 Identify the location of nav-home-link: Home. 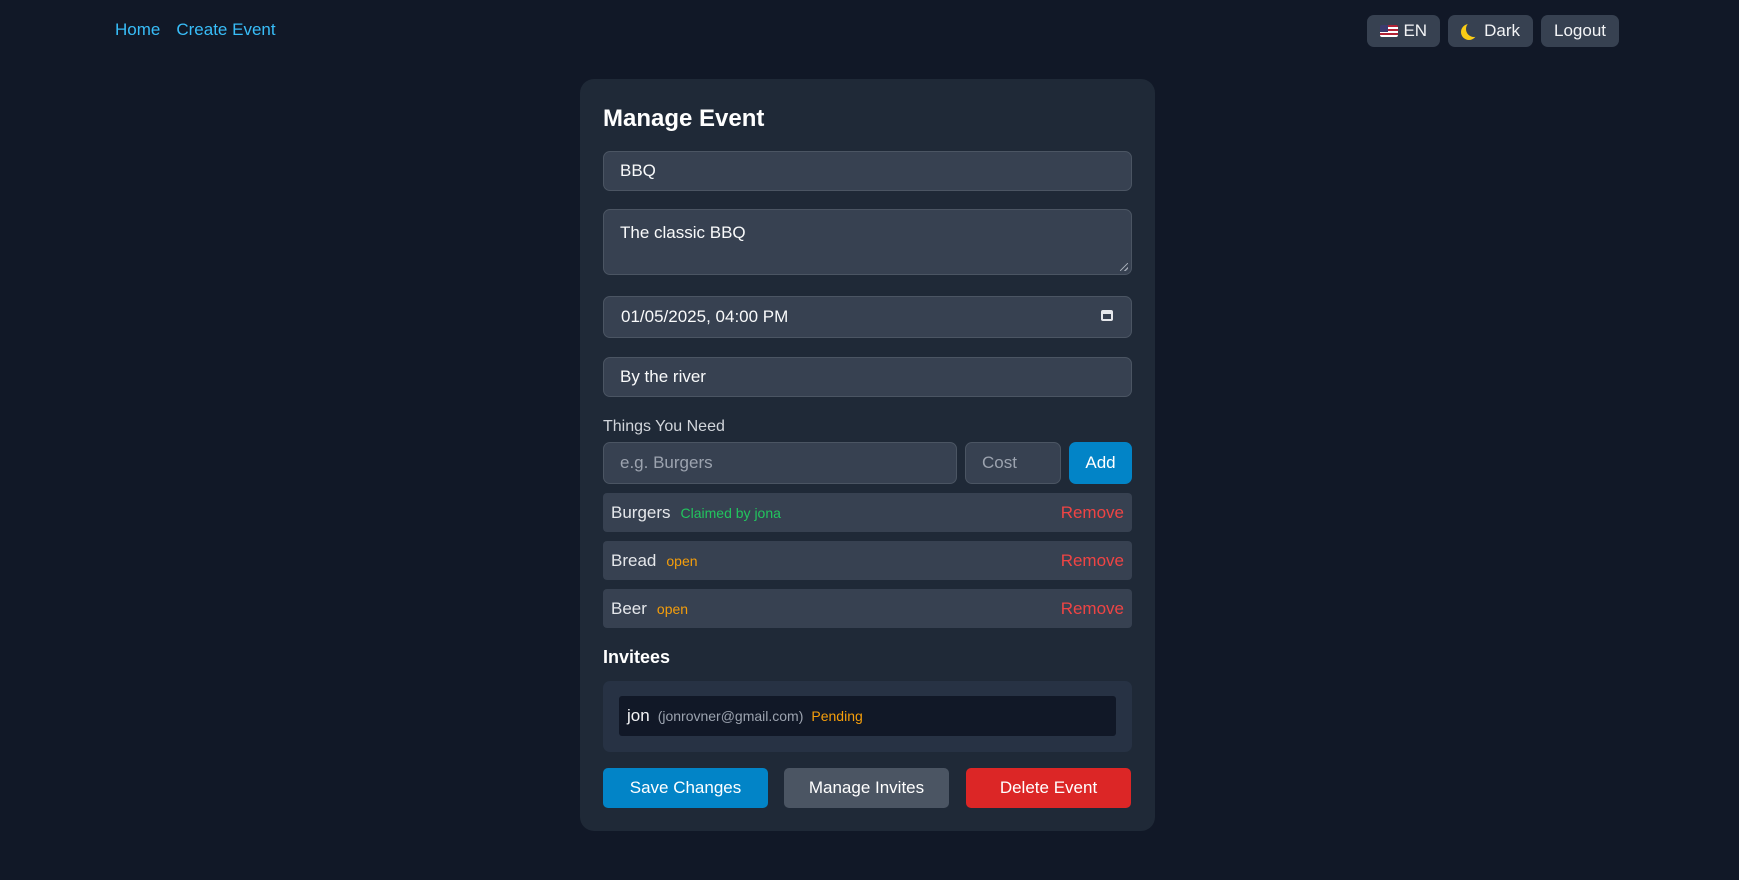
(137, 30).